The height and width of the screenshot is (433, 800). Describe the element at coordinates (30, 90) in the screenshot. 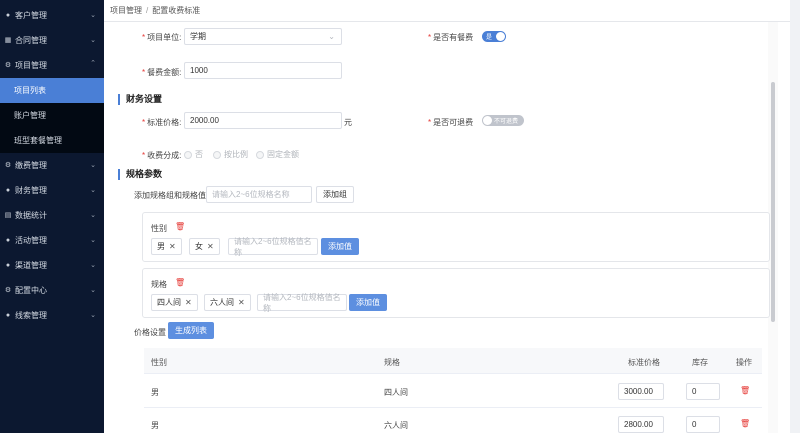

I see `sidebar-subitem-label: 项目列表` at that location.